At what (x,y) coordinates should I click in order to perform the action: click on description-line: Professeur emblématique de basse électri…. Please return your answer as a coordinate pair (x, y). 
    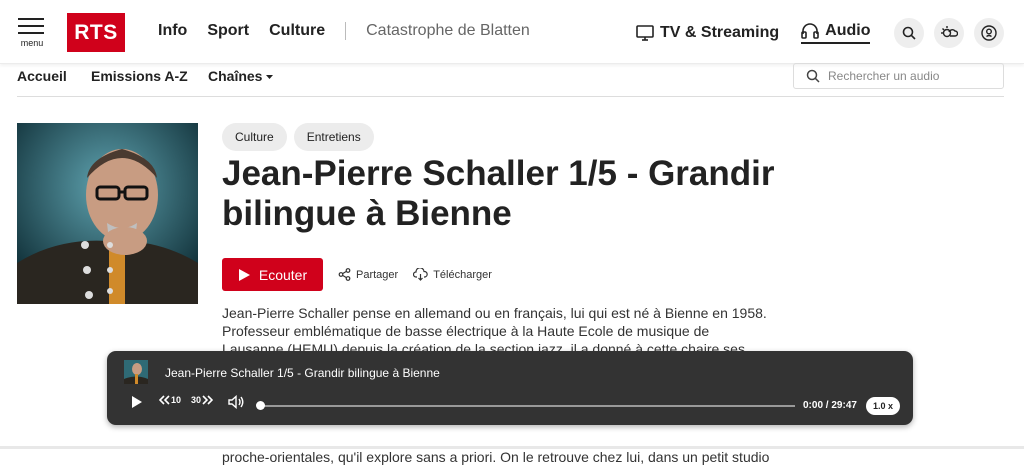
    Looking at the image, I should click on (497, 331).